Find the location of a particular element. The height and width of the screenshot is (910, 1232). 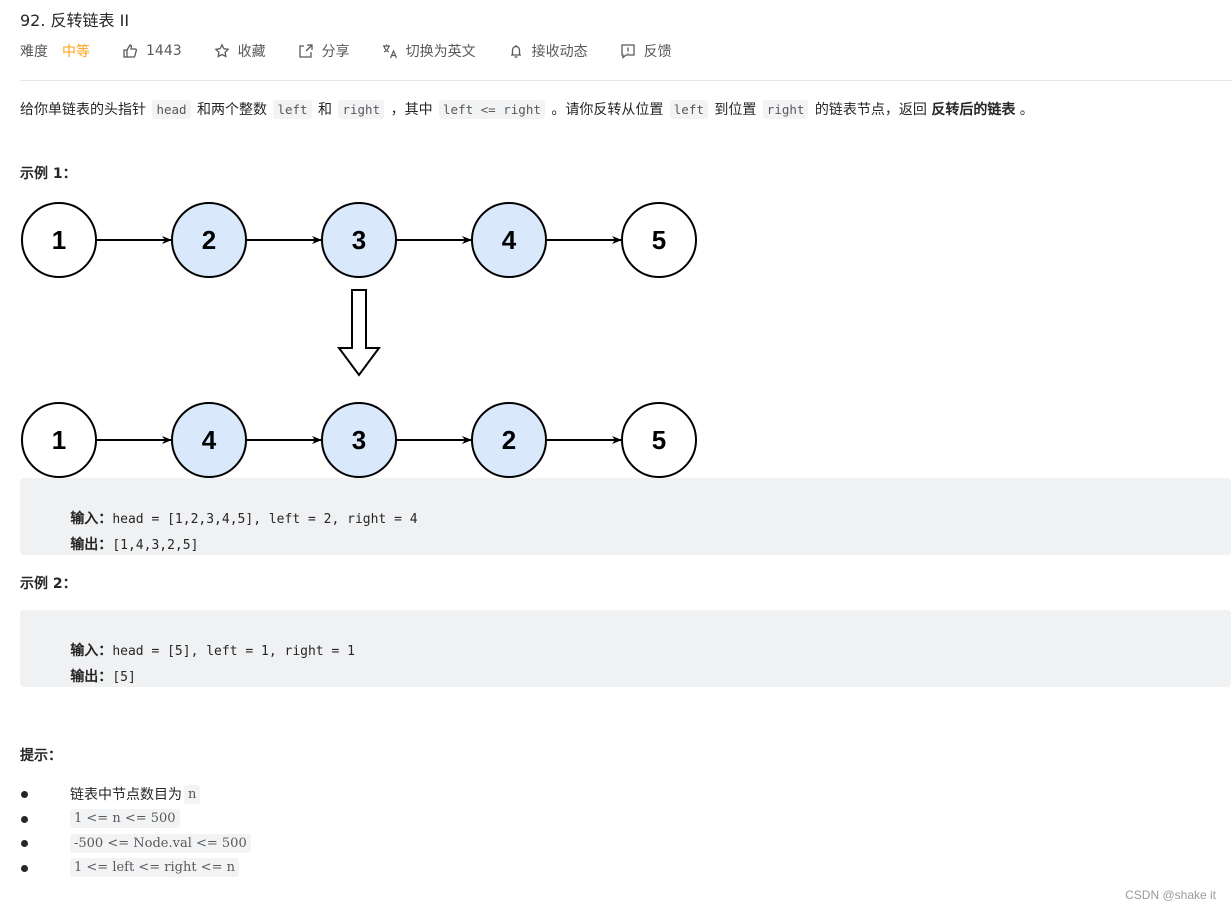

desc-text: 。请你反转从位置 is located at coordinates (607, 110).